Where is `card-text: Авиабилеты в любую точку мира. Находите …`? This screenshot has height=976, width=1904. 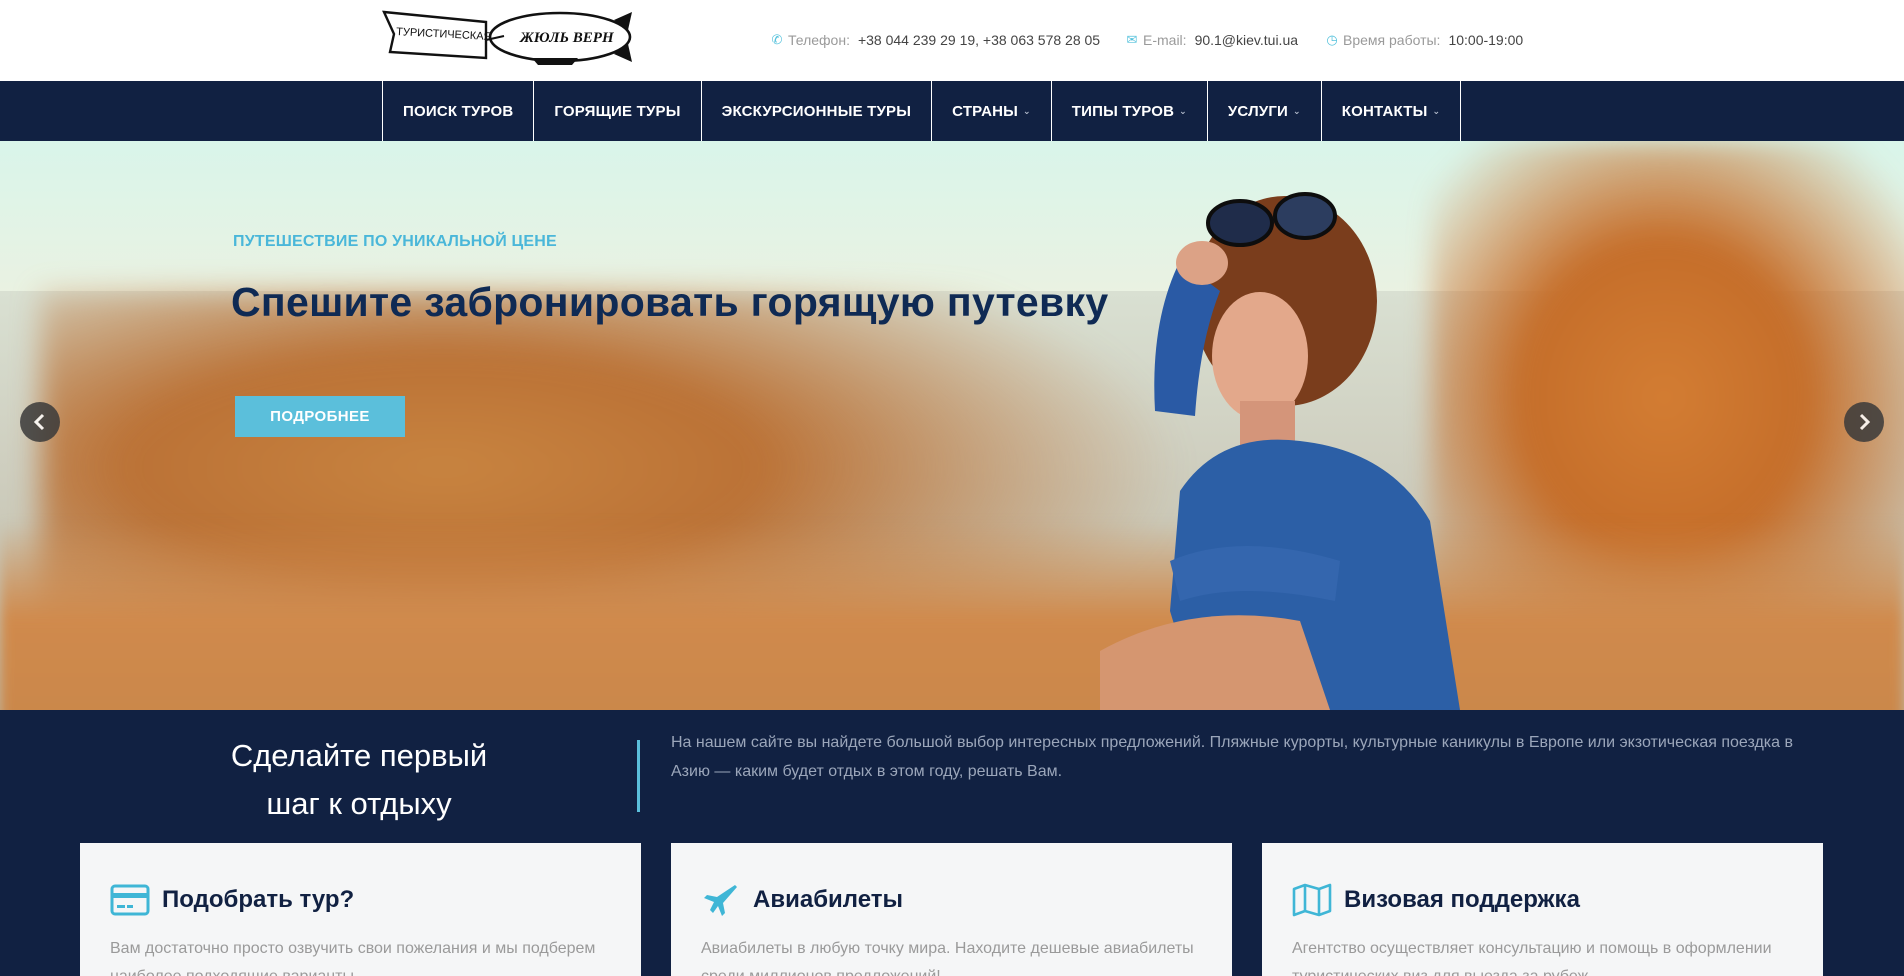 card-text: Авиабилеты в любую точку мира. Находите … is located at coordinates (947, 958).